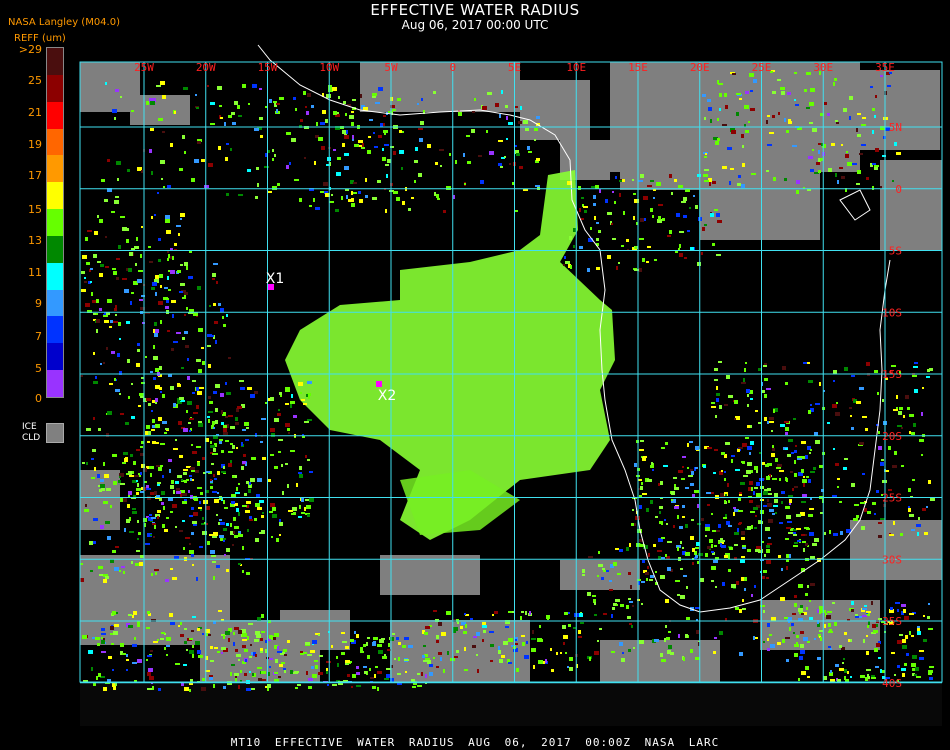 The image size is (950, 750). Describe the element at coordinates (700, 67) in the screenshot. I see `lon-label: 20E` at that location.